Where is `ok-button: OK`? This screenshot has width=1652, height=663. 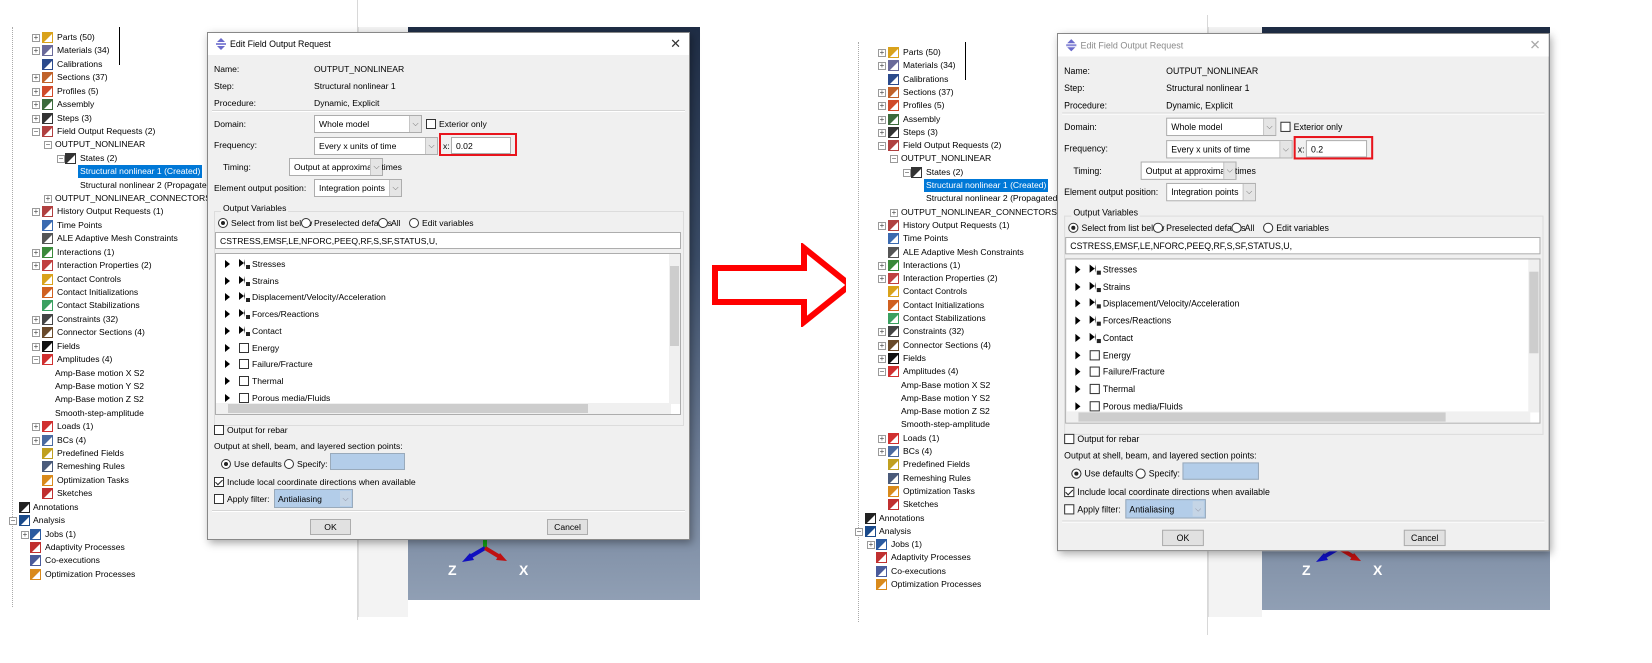 ok-button: OK is located at coordinates (1183, 538).